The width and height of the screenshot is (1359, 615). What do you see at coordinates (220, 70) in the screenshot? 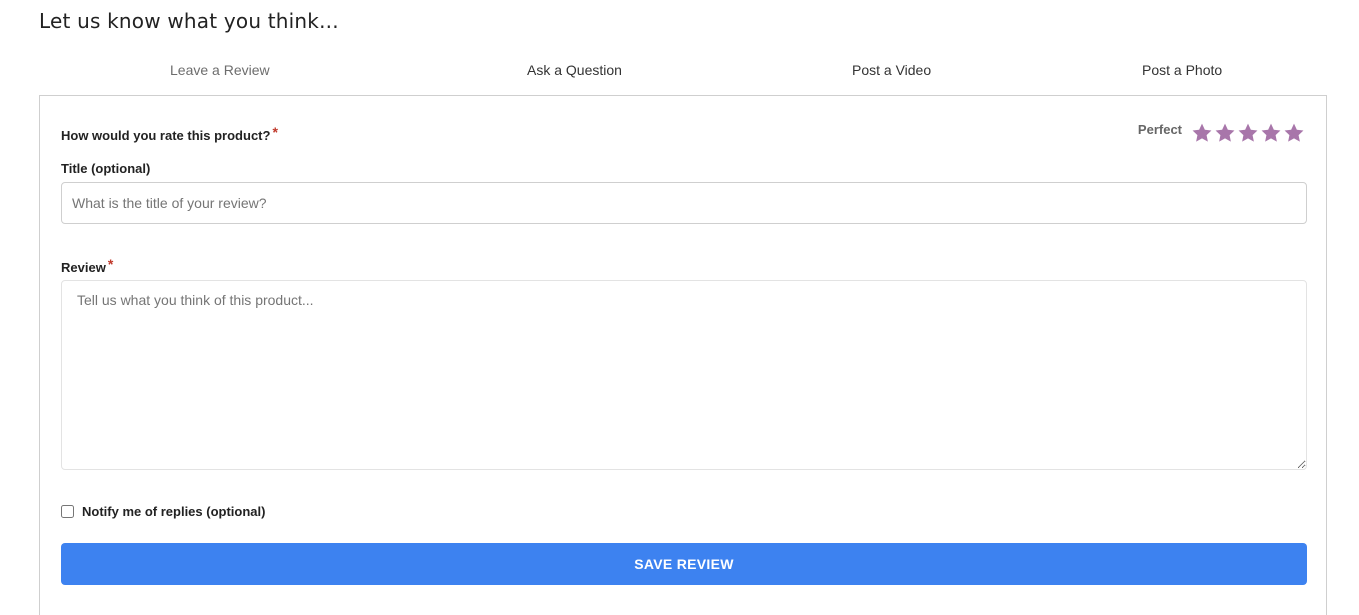
I see `tab-leave-review: Leave a Review` at bounding box center [220, 70].